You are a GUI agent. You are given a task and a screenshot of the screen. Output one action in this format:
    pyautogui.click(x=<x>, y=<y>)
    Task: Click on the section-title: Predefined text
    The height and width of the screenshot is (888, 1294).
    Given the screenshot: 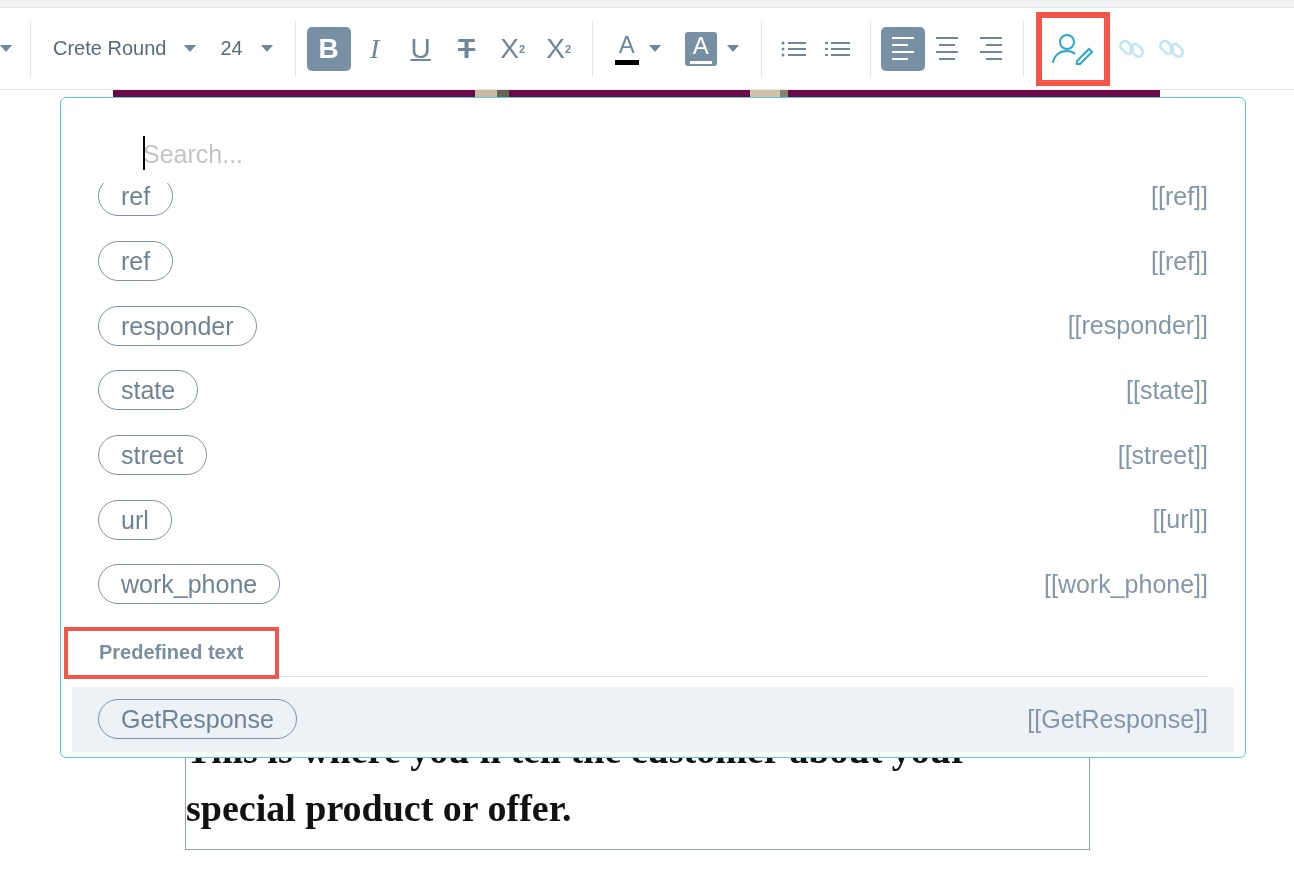 What is the action you would take?
    pyautogui.click(x=172, y=653)
    